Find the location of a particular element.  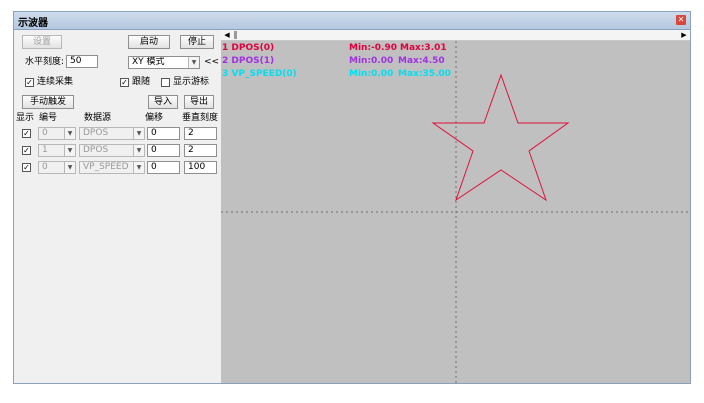

continuous-label: 连续采集 is located at coordinates (55, 82).